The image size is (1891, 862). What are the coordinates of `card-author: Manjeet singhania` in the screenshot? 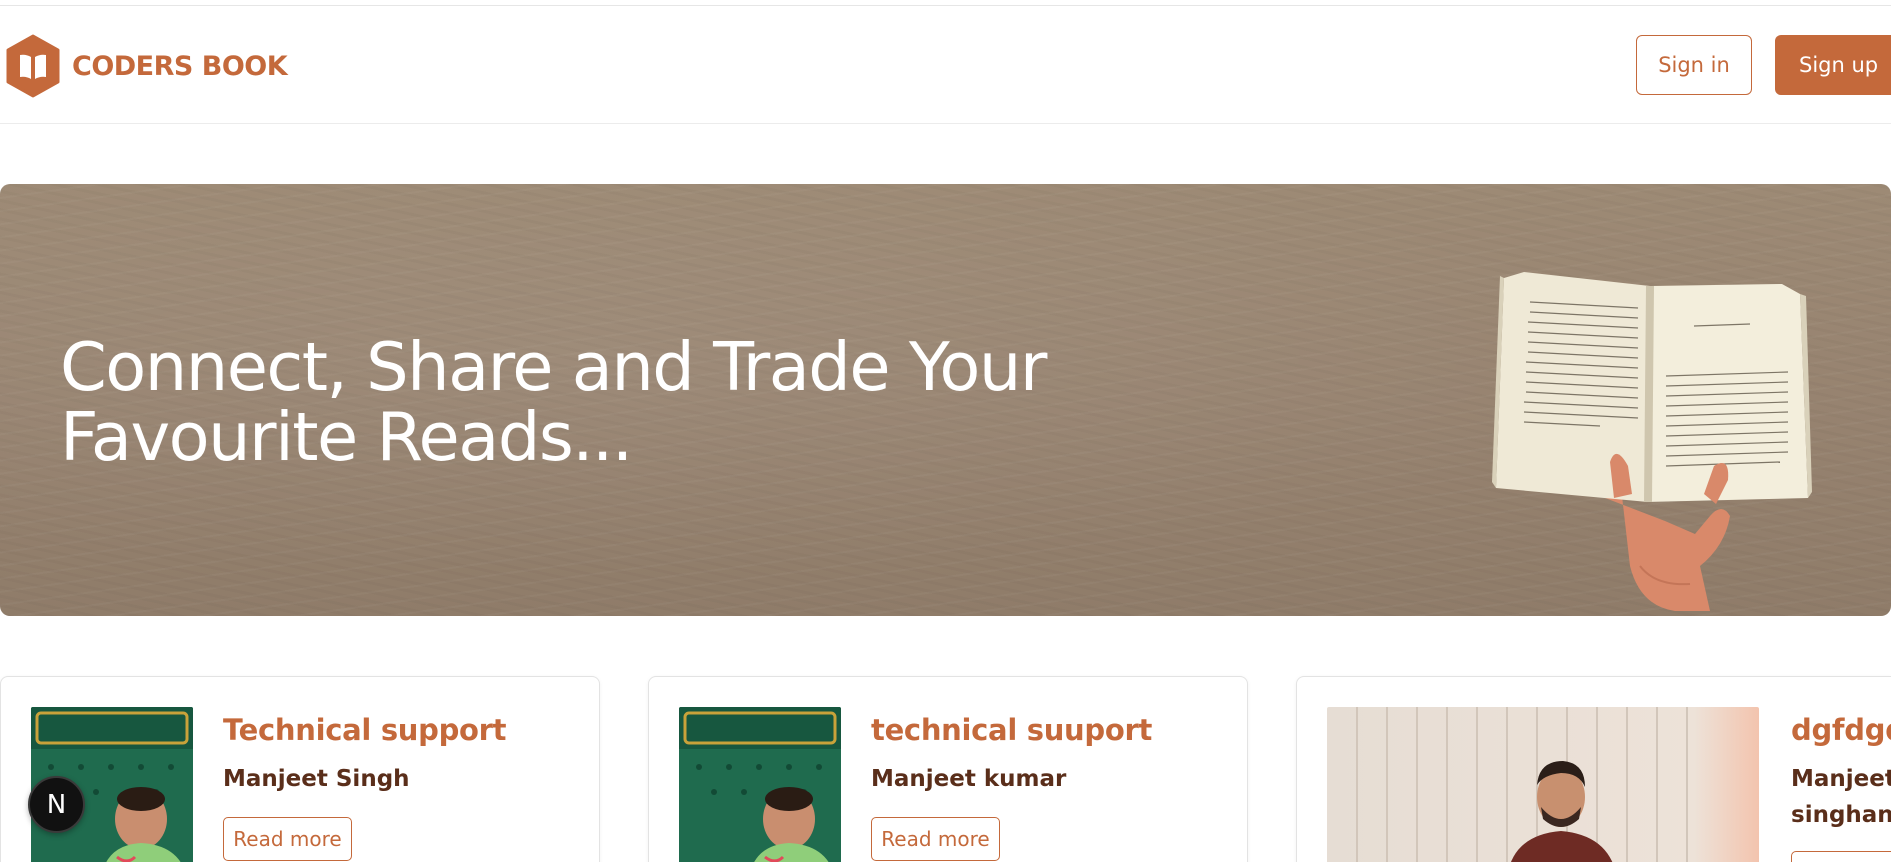 It's located at (1841, 797).